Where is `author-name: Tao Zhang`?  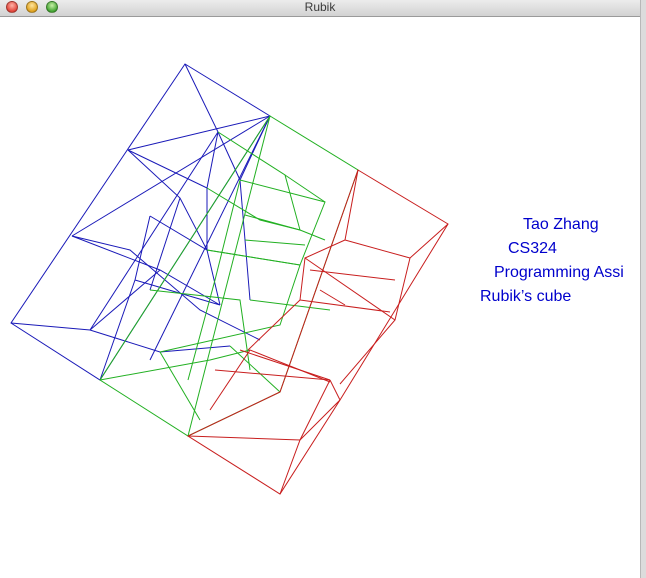 author-name: Tao Zhang is located at coordinates (561, 224).